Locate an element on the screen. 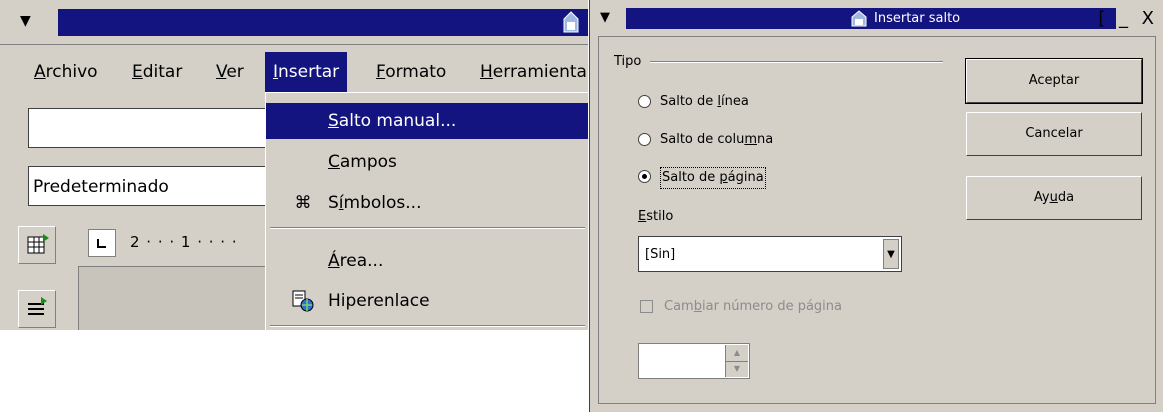  menu-insertar: Insertar is located at coordinates (306, 72).